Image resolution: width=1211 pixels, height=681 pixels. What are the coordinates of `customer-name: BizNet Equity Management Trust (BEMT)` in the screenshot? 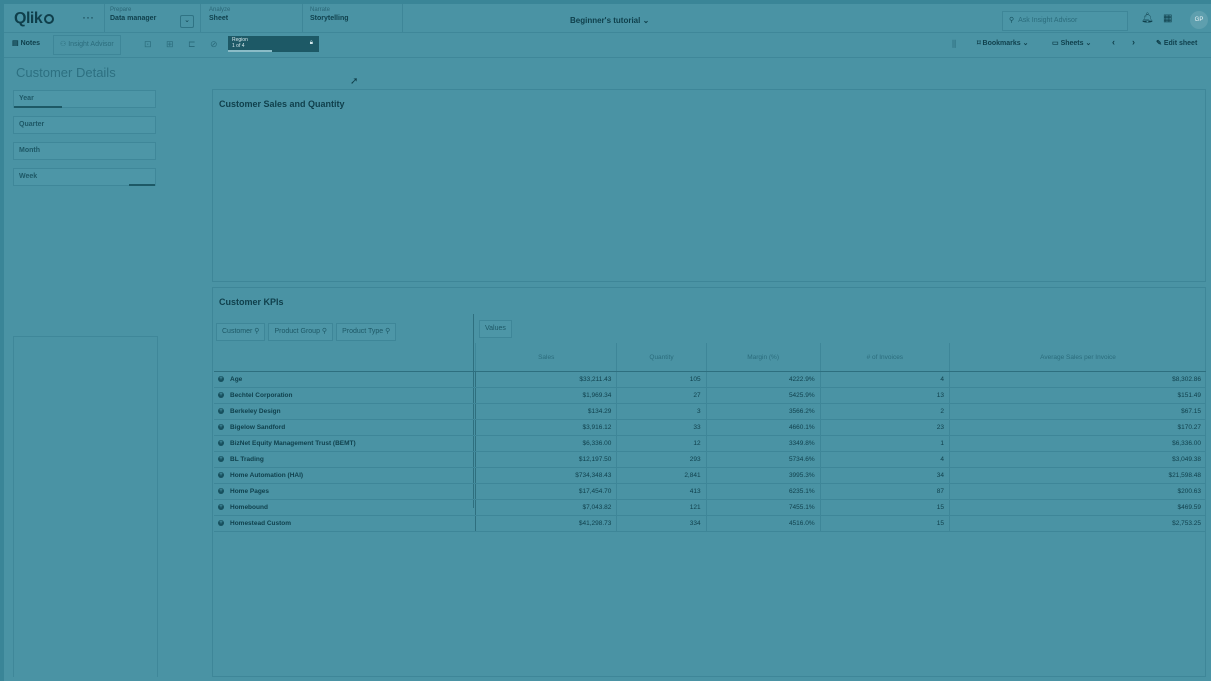 It's located at (293, 443).